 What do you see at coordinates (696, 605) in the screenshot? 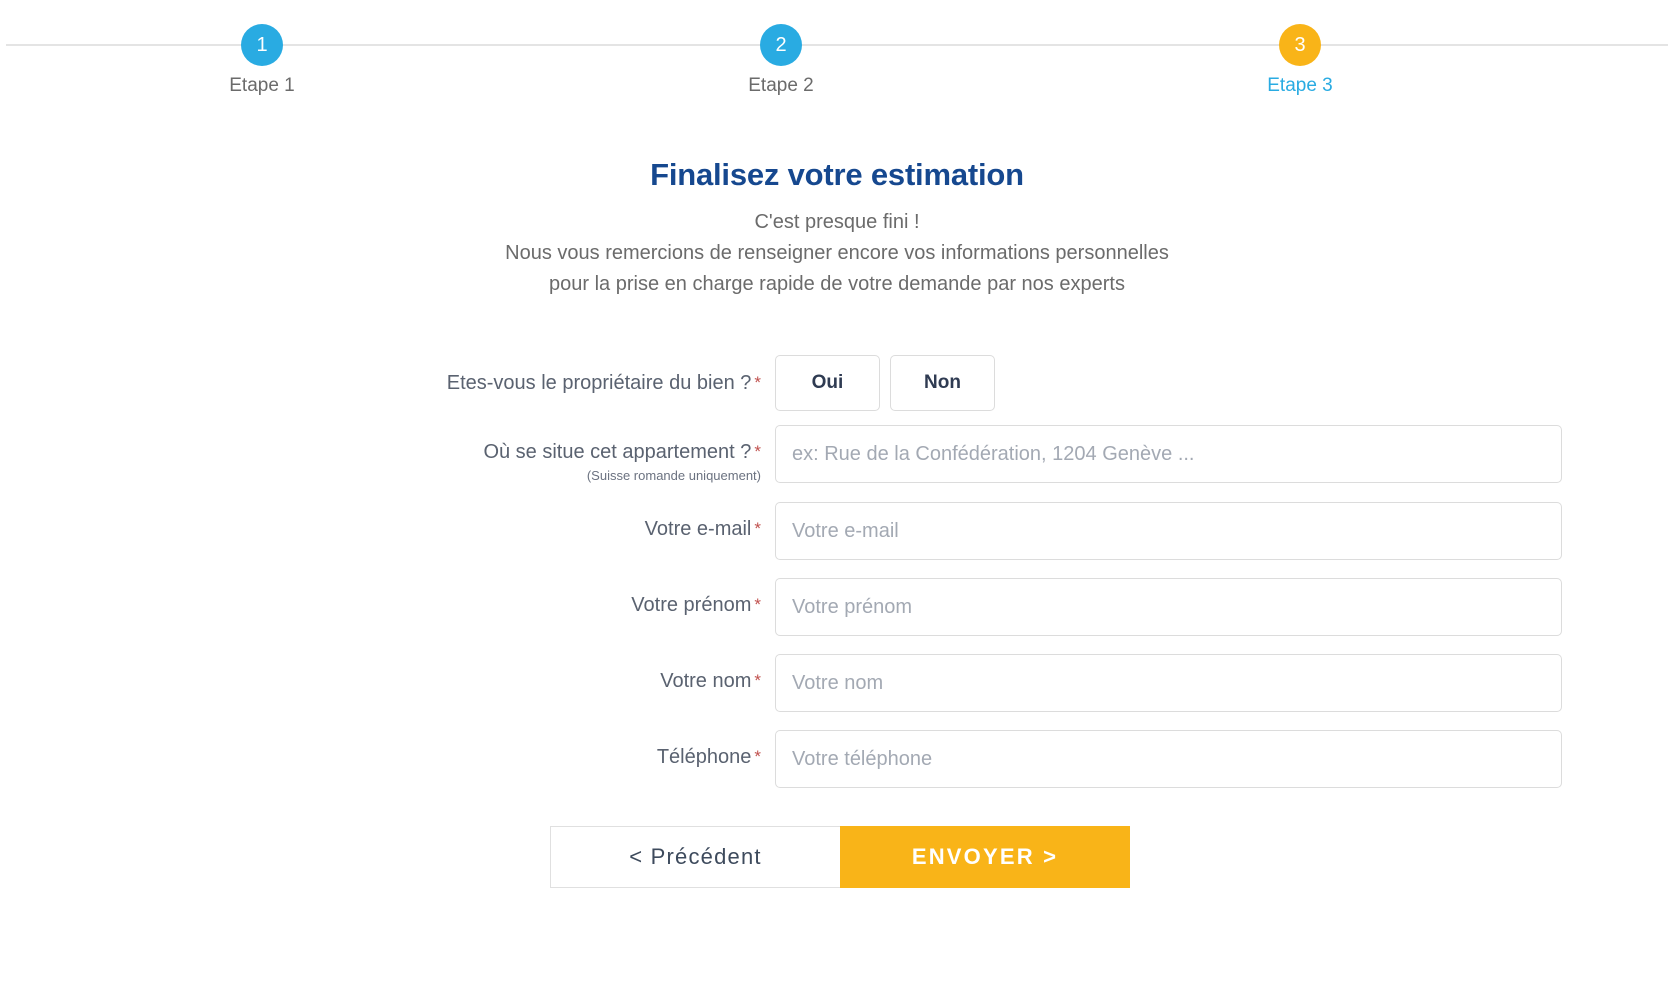
I see `firstname-label: Votre prénom *` at bounding box center [696, 605].